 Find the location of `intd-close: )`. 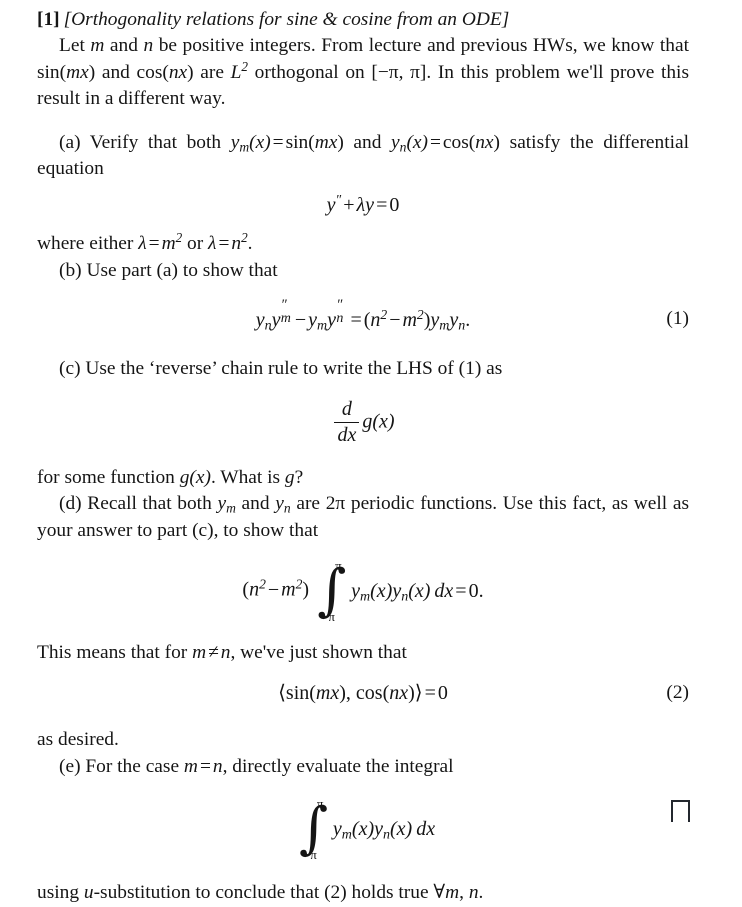

intd-close: ) is located at coordinates (306, 589).